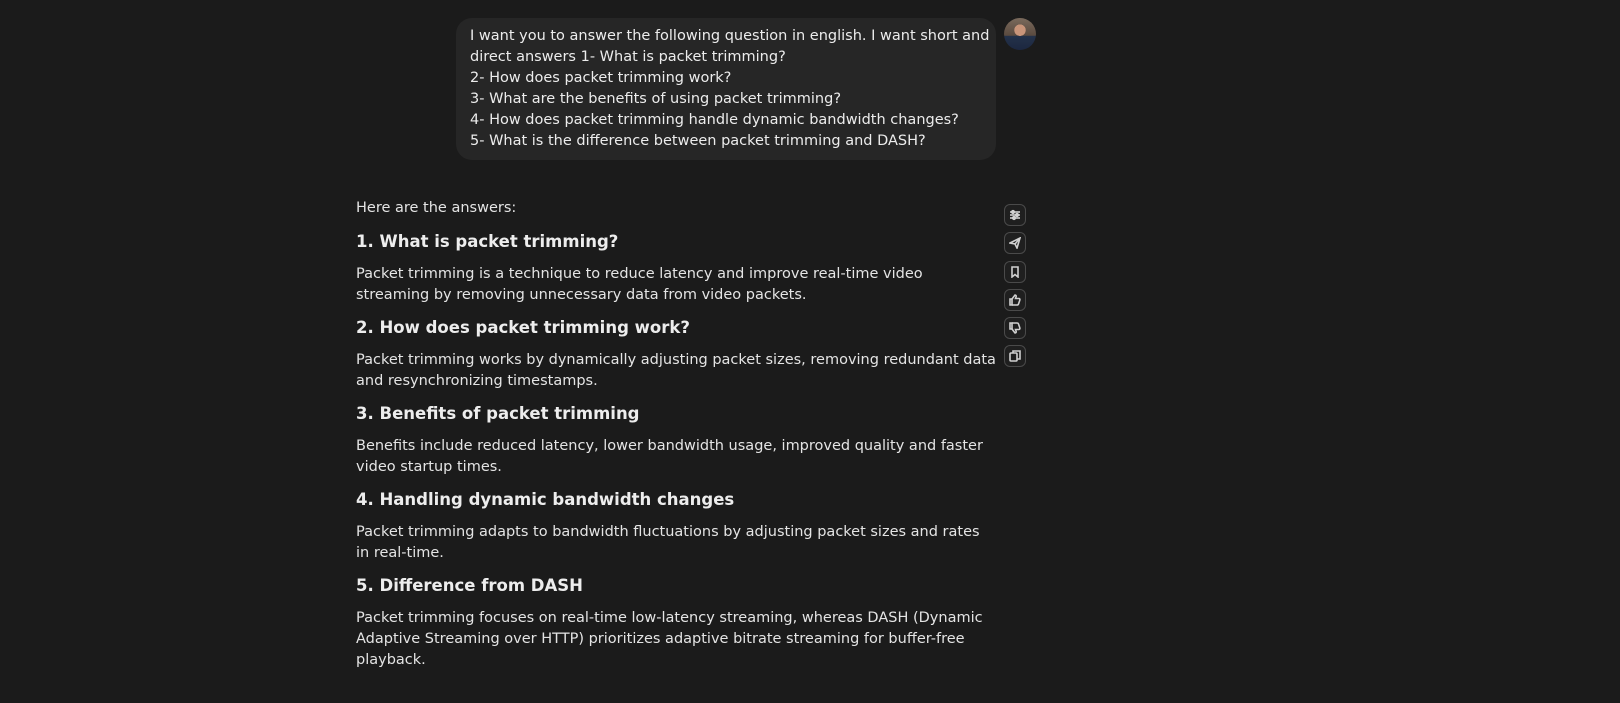  I want to click on settings-button, so click(1015, 215).